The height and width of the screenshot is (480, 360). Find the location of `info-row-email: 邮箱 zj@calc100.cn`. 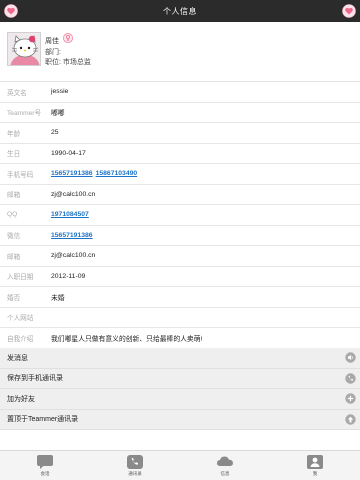

info-row-email: 邮箱 zj@calc100.cn is located at coordinates (180, 194).